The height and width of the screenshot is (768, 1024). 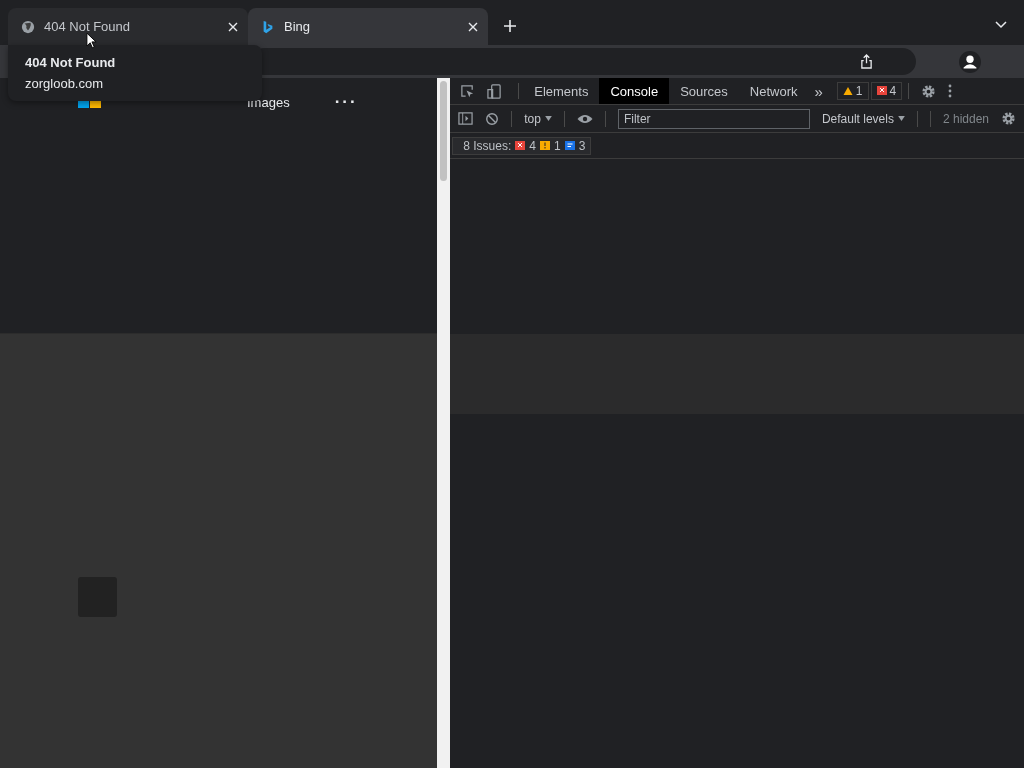 What do you see at coordinates (1001, 25) in the screenshot?
I see `chevron-down-icon` at bounding box center [1001, 25].